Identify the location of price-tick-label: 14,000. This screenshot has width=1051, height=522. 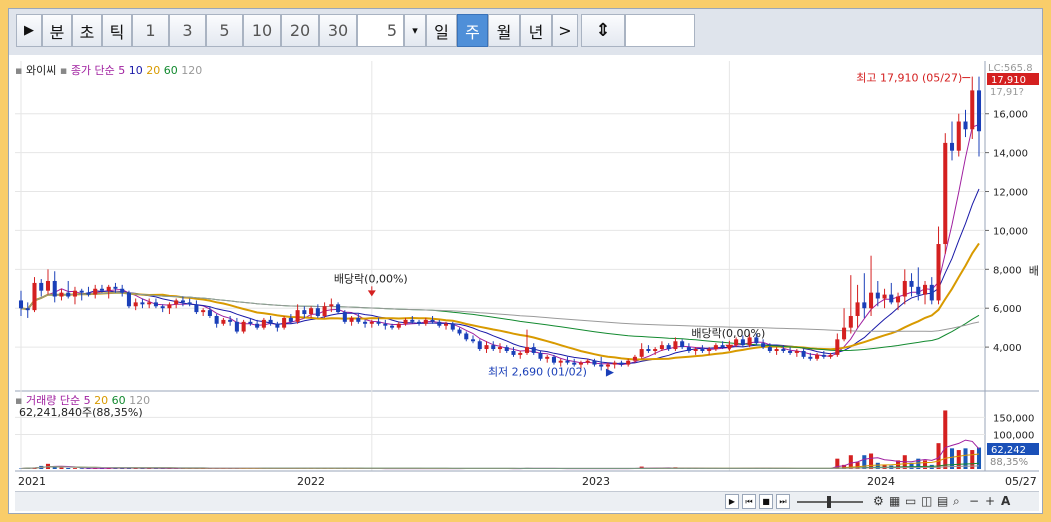
(1010, 154).